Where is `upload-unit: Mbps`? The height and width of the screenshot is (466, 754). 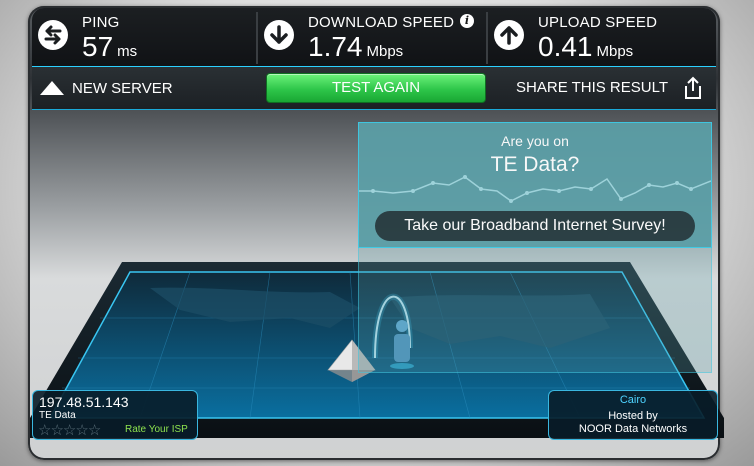 upload-unit: Mbps is located at coordinates (615, 51).